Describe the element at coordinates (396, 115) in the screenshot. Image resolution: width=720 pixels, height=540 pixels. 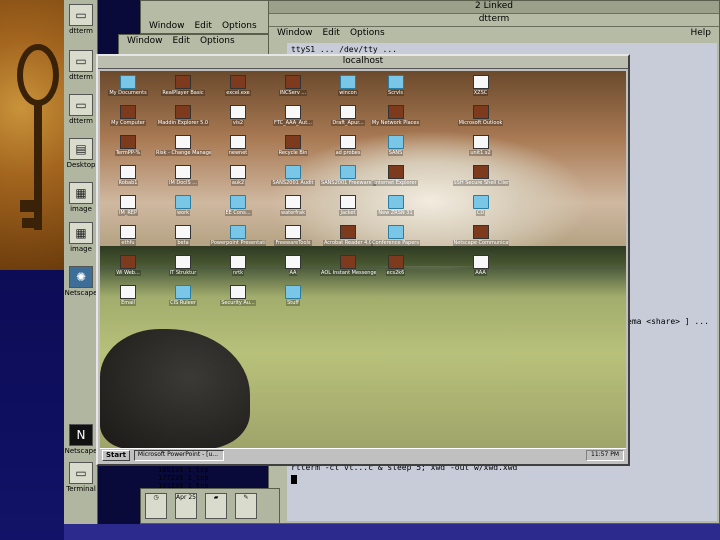
I see `desktop-icon-my-network-places: My Network Places` at that location.